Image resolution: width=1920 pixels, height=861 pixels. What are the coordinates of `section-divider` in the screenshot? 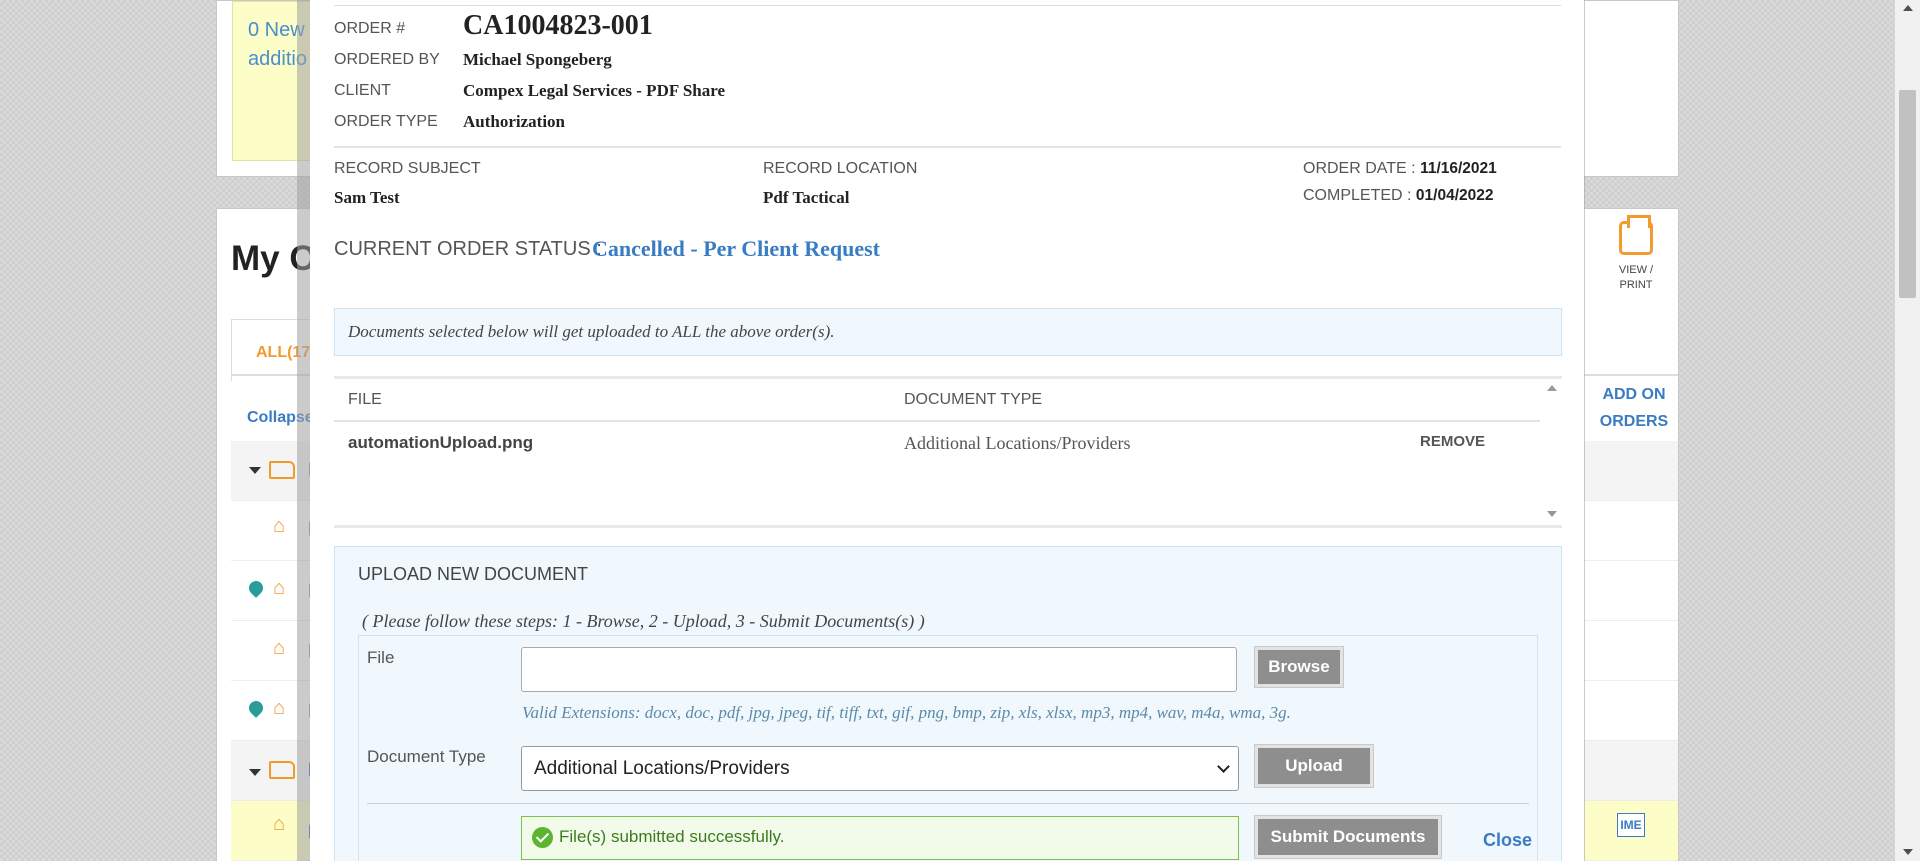 It's located at (947, 147).